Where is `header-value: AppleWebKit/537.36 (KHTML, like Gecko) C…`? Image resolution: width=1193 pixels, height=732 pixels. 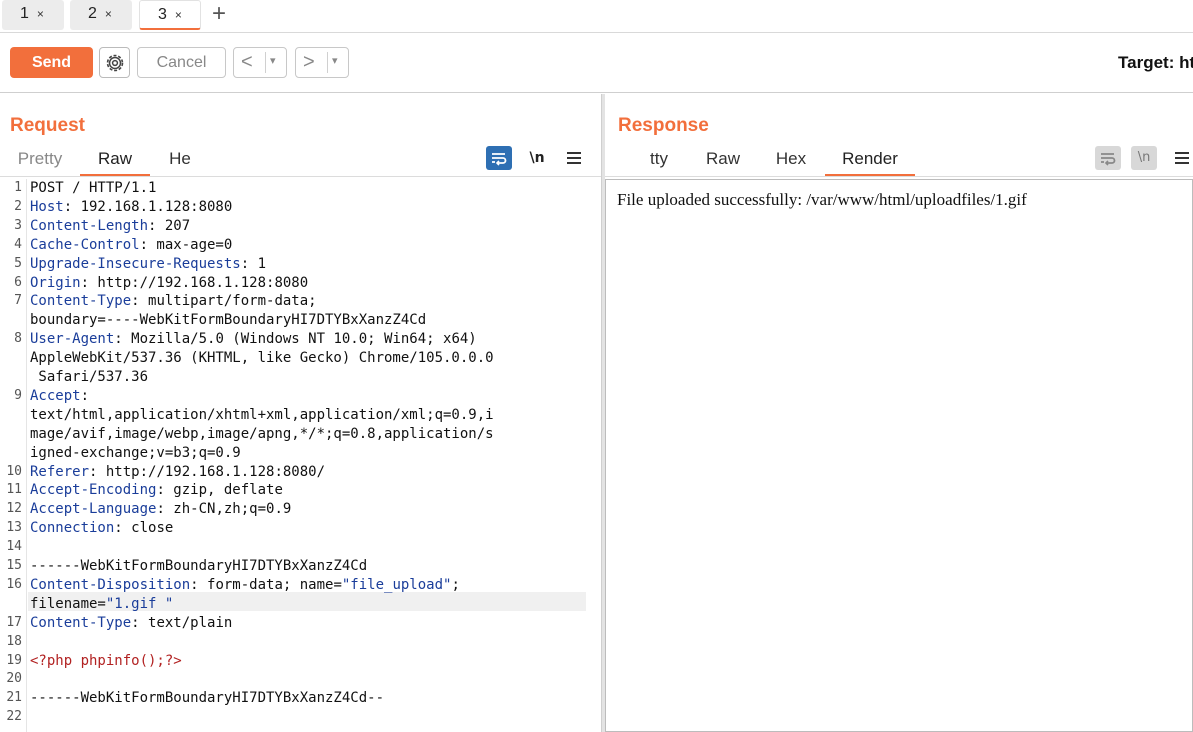
header-value: AppleWebKit/537.36 (KHTML, like Gecko) C… is located at coordinates (262, 358).